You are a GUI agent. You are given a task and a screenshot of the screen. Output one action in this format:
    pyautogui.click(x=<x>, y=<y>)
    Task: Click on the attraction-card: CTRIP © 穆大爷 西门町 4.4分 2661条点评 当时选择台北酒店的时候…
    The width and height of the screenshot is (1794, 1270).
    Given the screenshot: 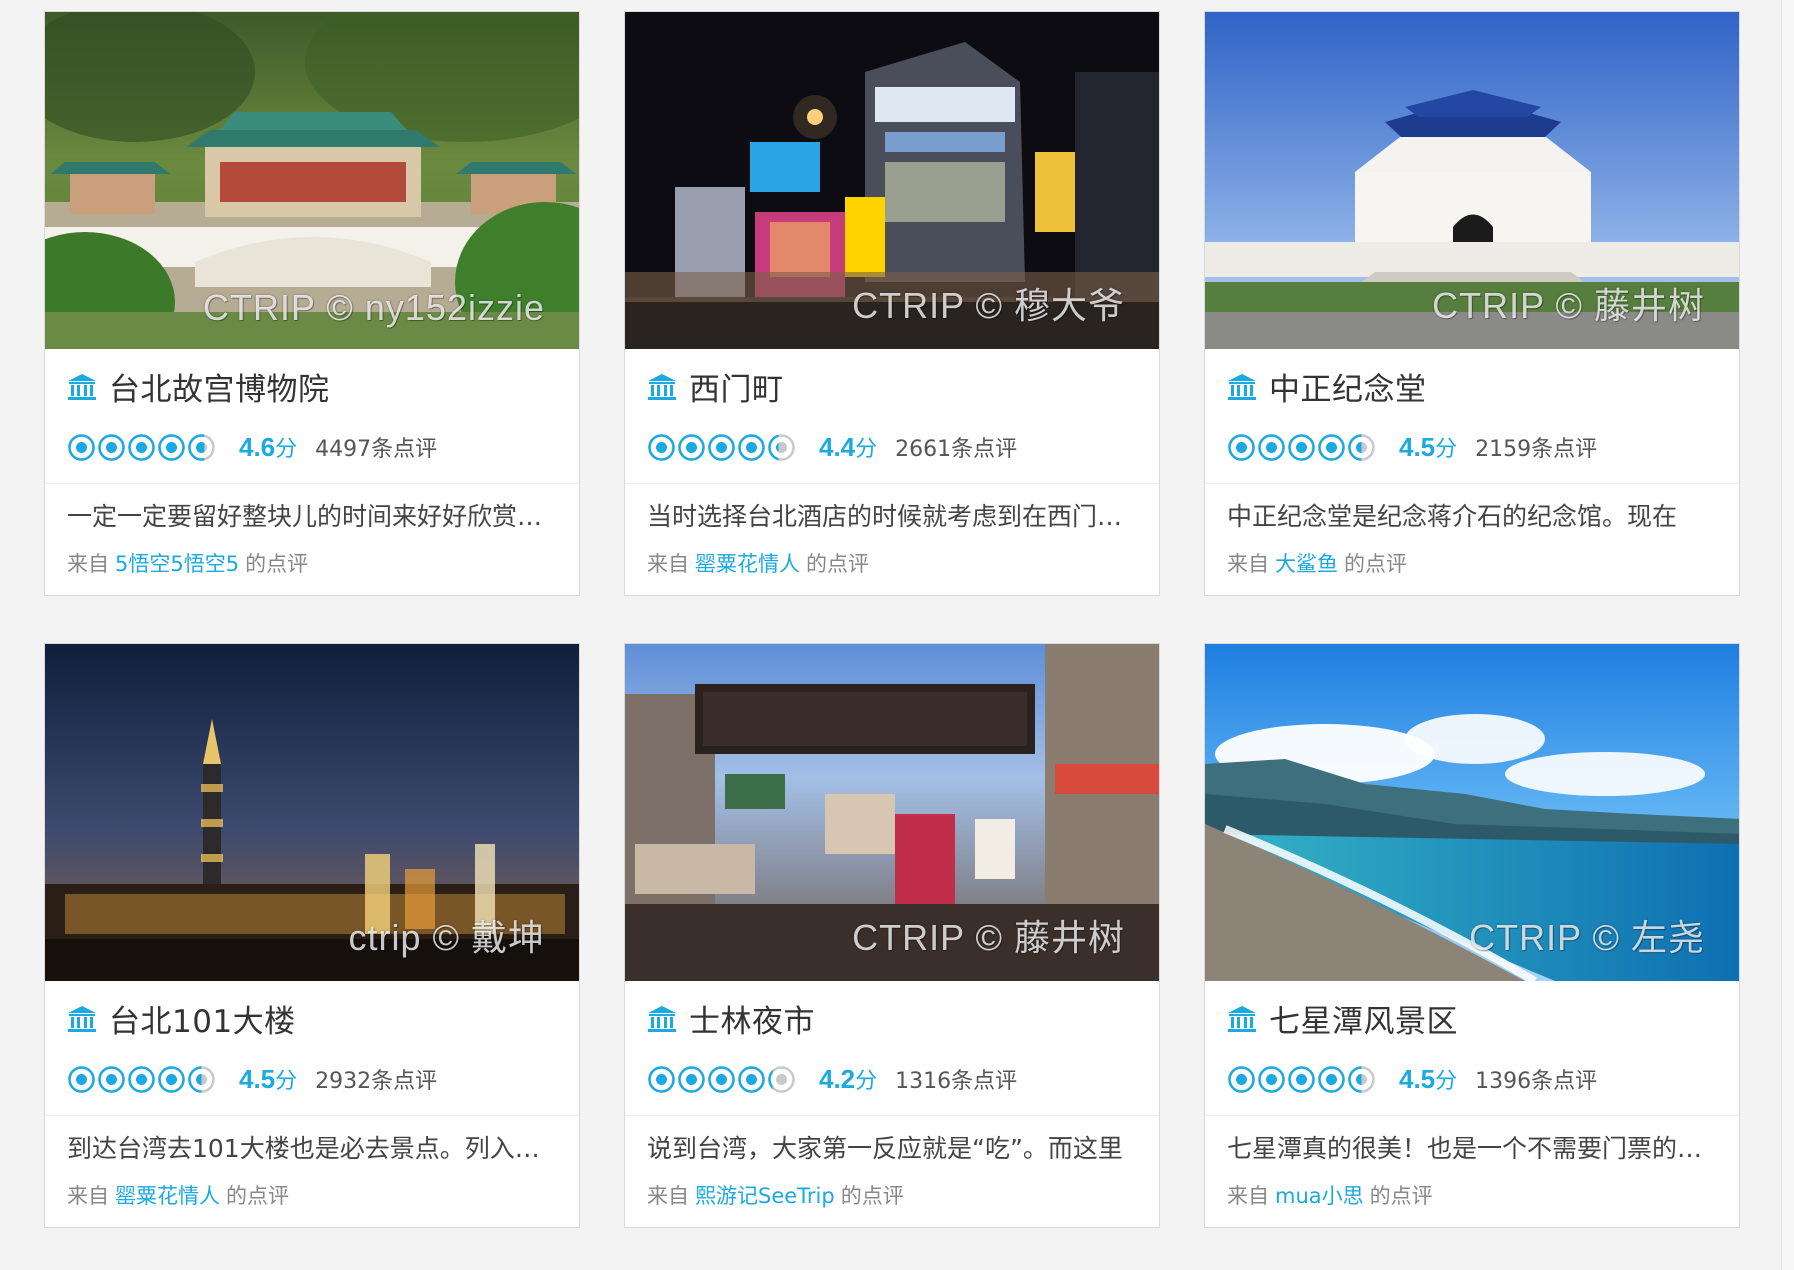 What is the action you would take?
    pyautogui.click(x=892, y=303)
    